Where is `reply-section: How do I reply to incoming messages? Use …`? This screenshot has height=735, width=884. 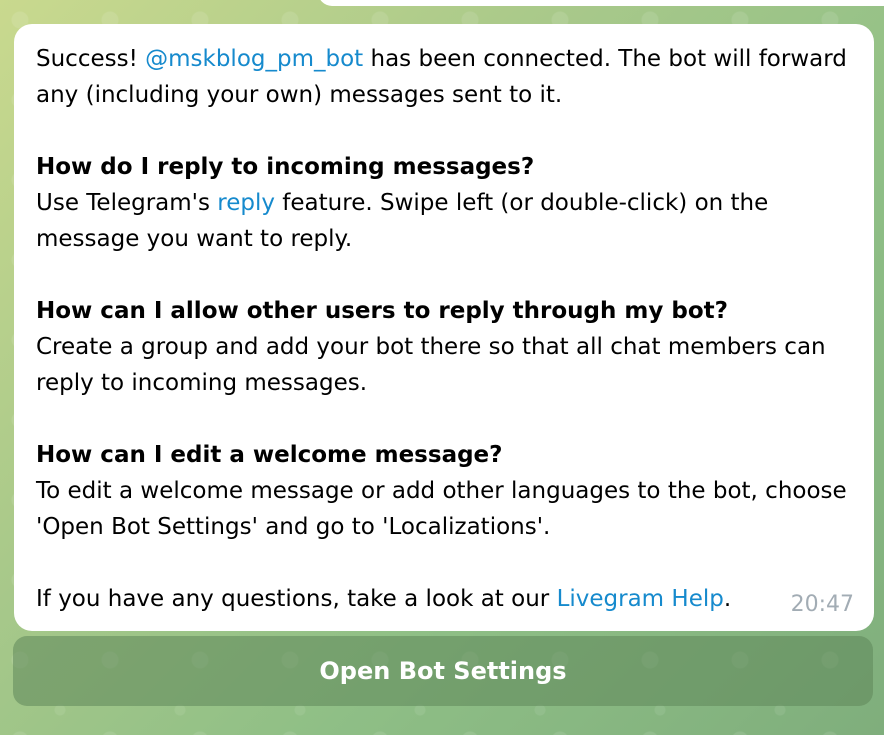
reply-section: How do I reply to incoming messages? Use … is located at coordinates (444, 203).